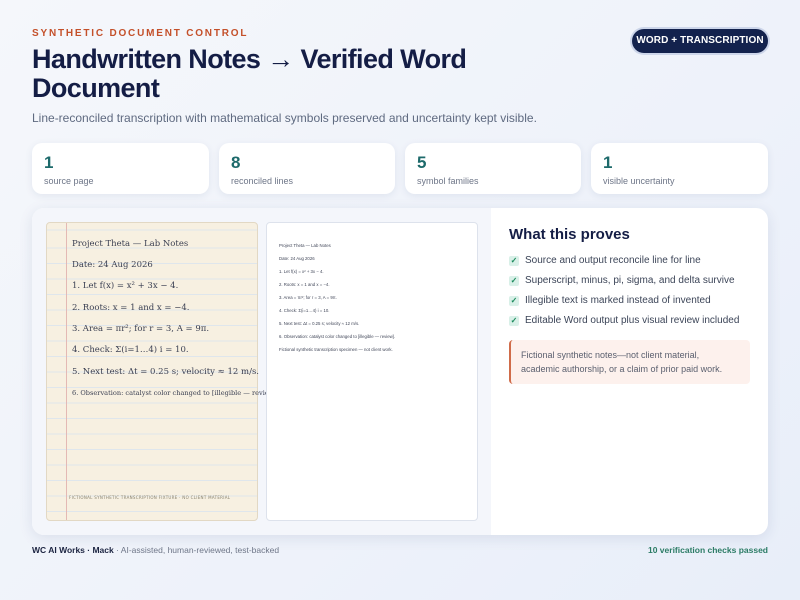 This screenshot has height=600, width=800. What do you see at coordinates (130, 244) in the screenshot?
I see `handwritten-line: Project Theta — Lab Notes` at bounding box center [130, 244].